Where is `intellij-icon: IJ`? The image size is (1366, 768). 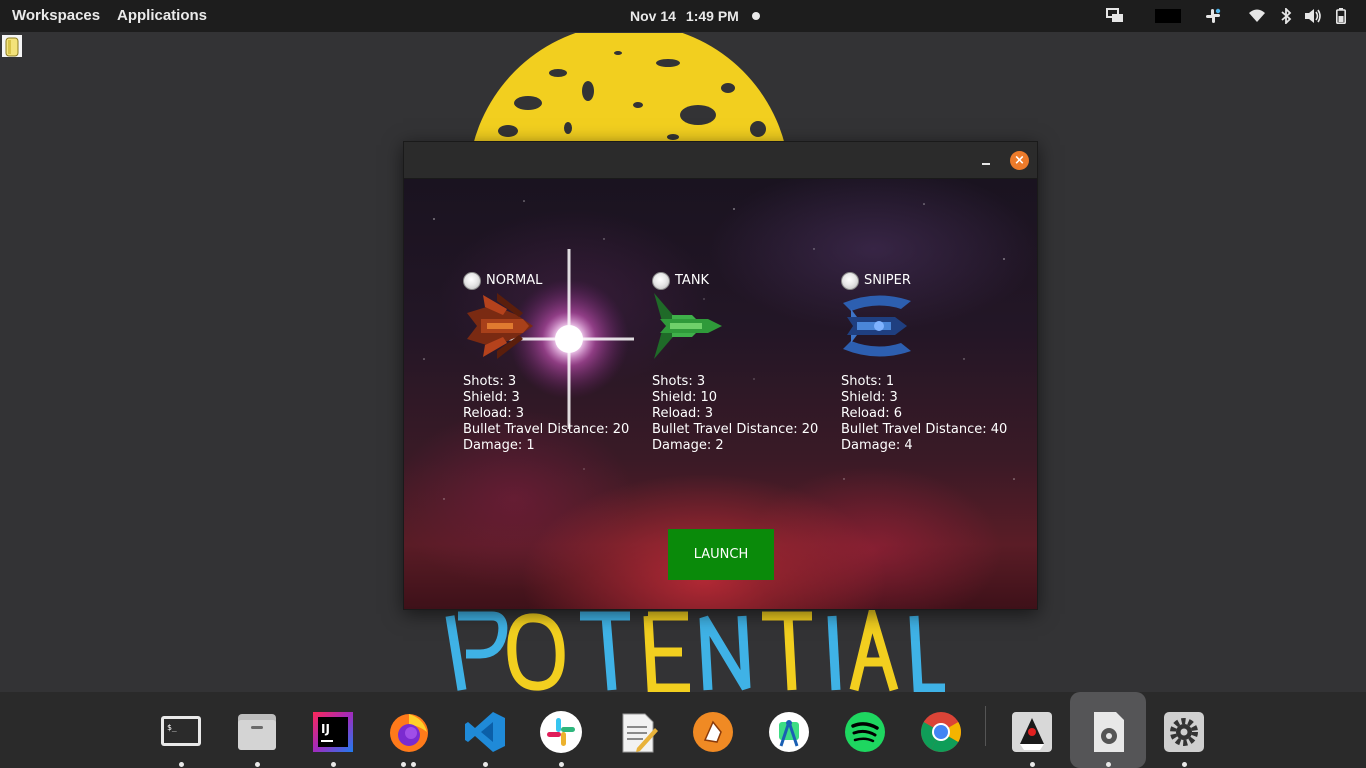 intellij-icon: IJ is located at coordinates (333, 732).